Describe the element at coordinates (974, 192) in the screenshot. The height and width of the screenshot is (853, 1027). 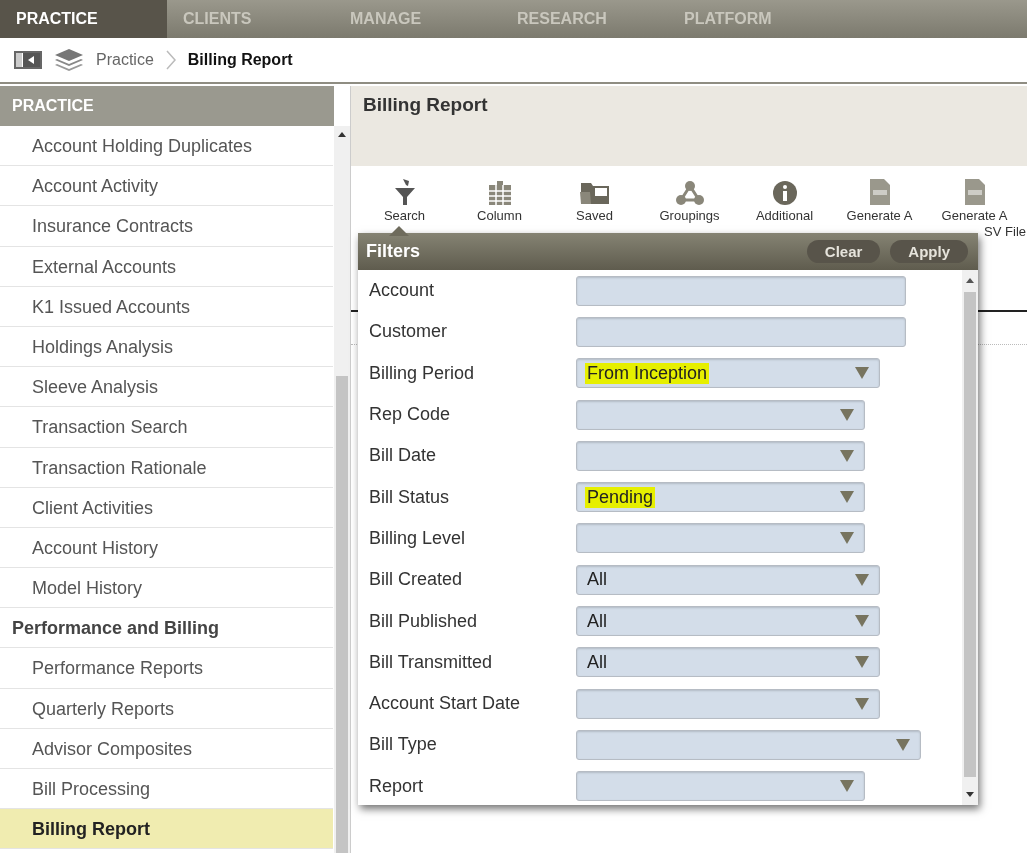
I see `csv-file-icon` at that location.